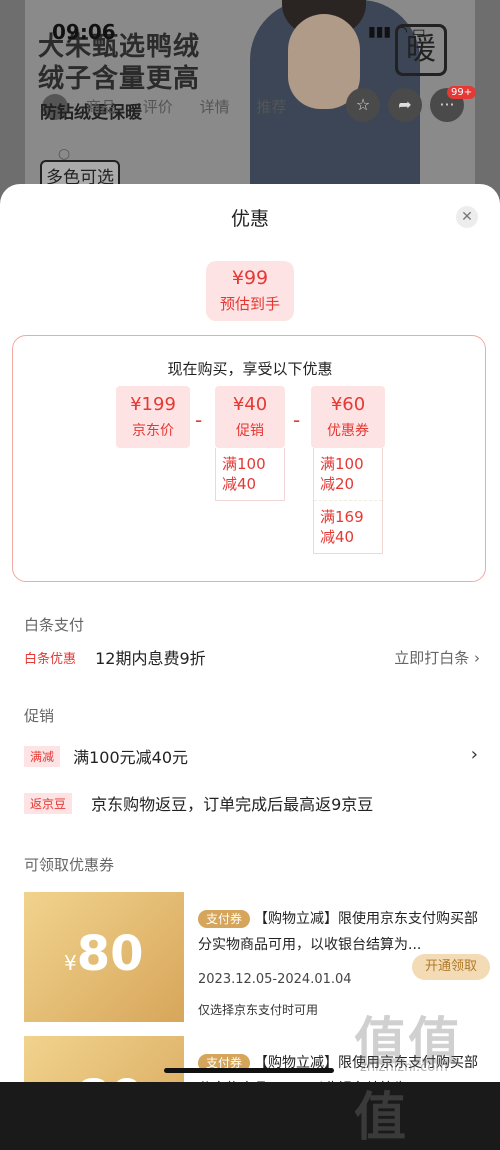 The height and width of the screenshot is (1150, 500). I want to click on promotion-text: 满100元减40元, so click(131, 757).